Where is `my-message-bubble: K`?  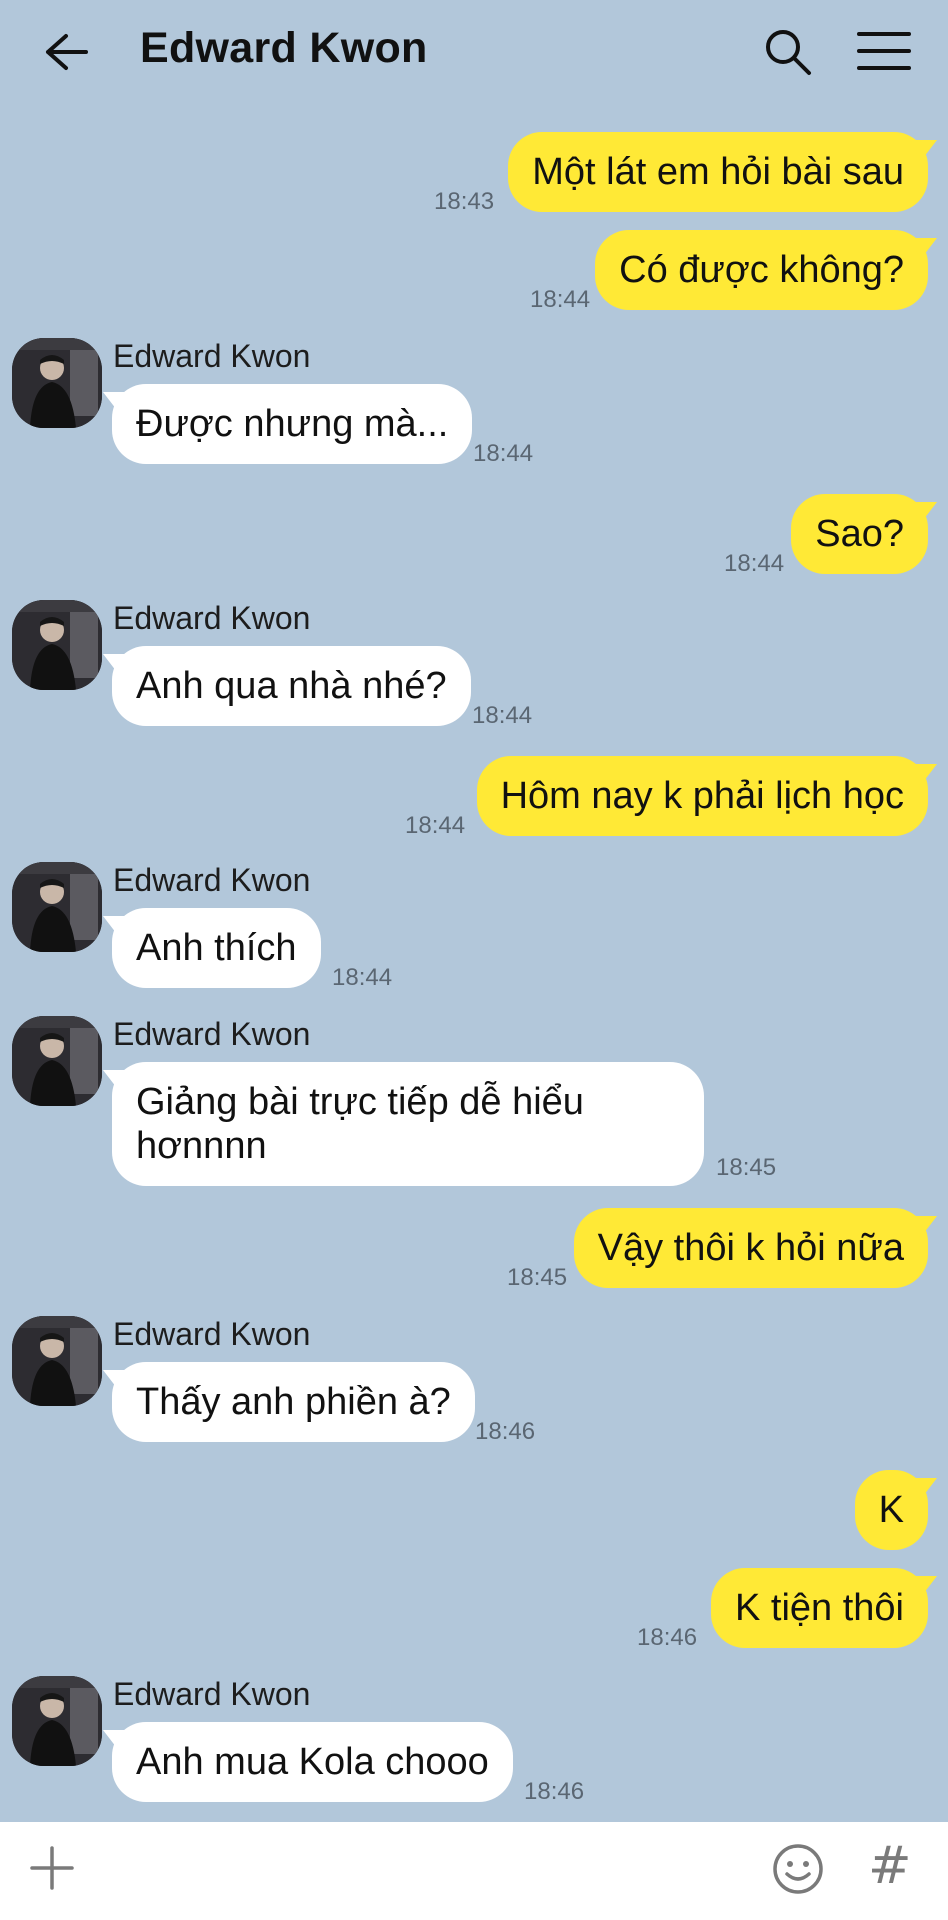 my-message-bubble: K is located at coordinates (891, 1510).